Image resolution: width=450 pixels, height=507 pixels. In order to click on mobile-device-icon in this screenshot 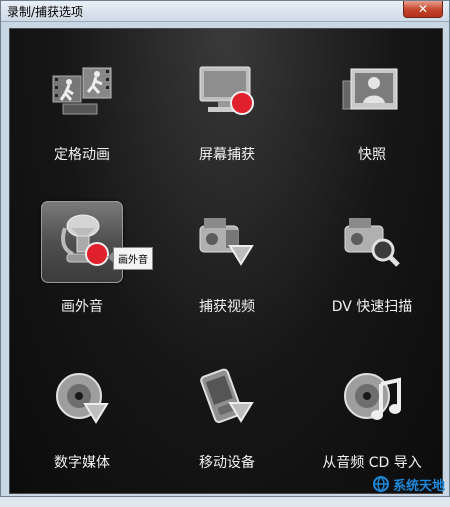, I will do `click(227, 398)`.